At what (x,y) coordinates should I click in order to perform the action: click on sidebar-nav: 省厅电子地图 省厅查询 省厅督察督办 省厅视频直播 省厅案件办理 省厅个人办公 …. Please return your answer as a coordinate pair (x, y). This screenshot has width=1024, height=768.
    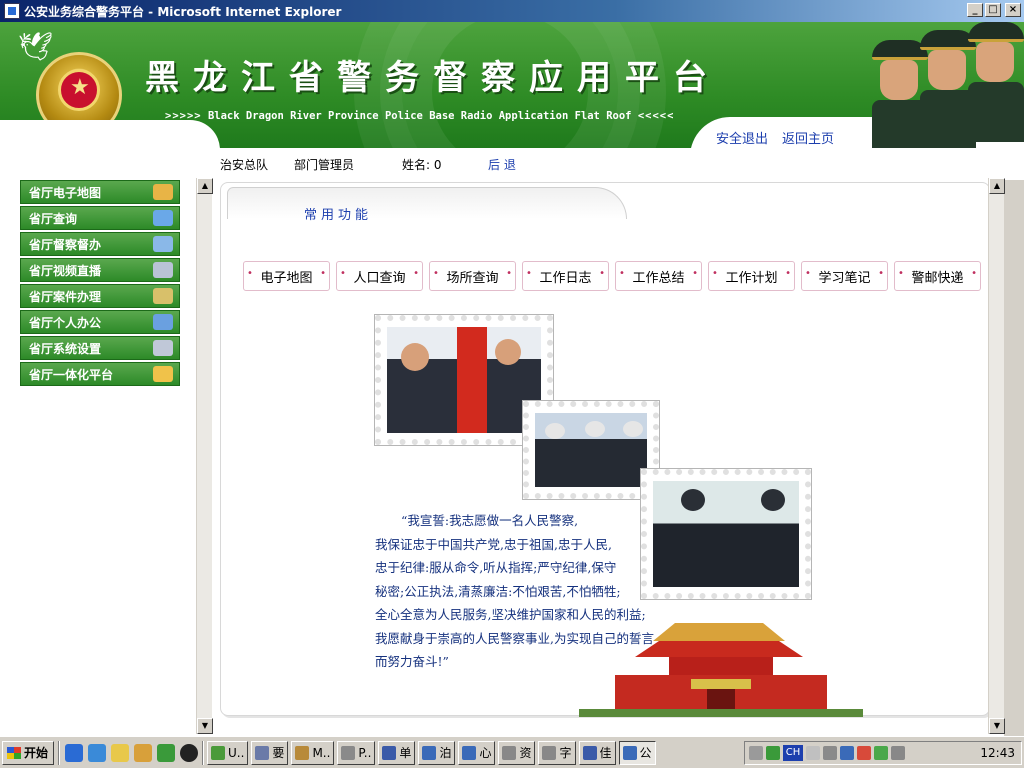
    Looking at the image, I should click on (100, 284).